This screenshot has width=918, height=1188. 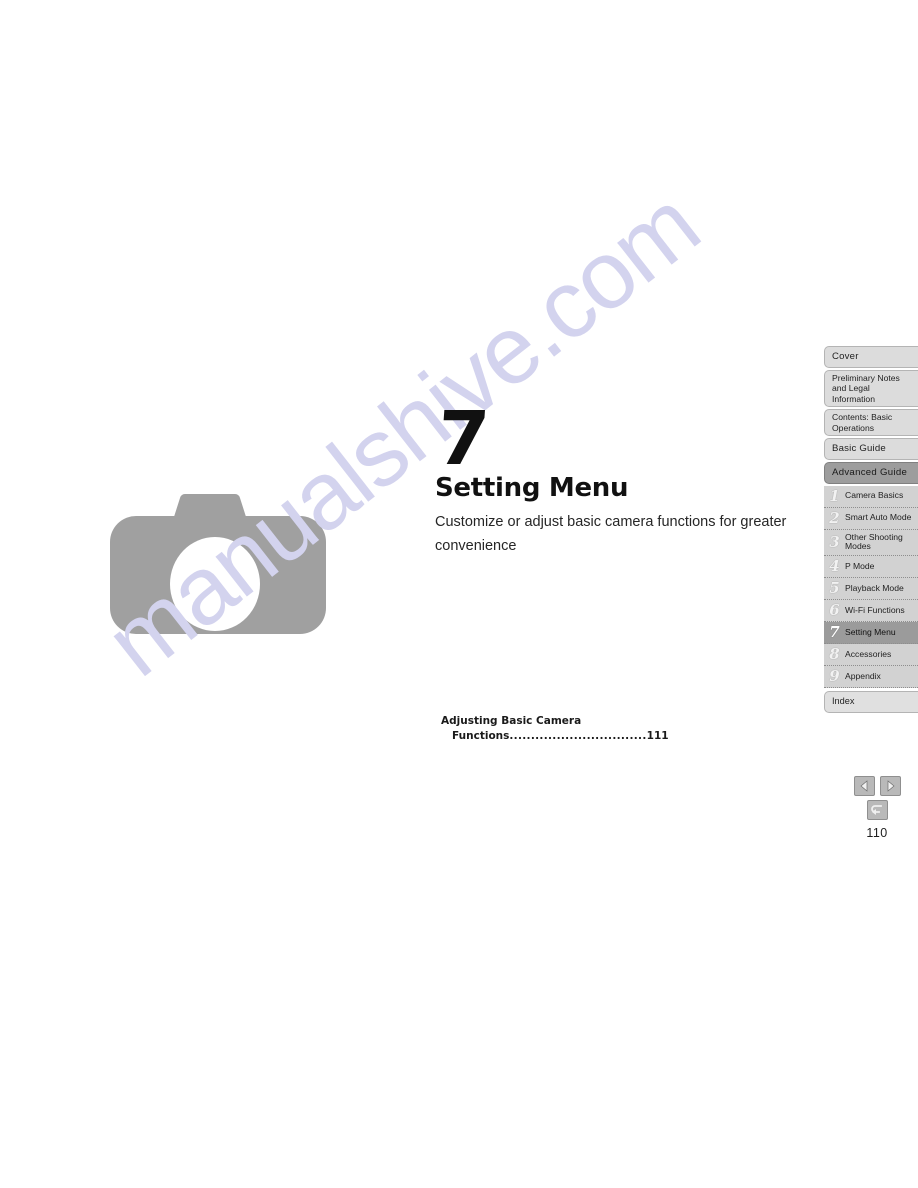 I want to click on sidebar-tab-basic-guide: Basic Guide, so click(x=871, y=449).